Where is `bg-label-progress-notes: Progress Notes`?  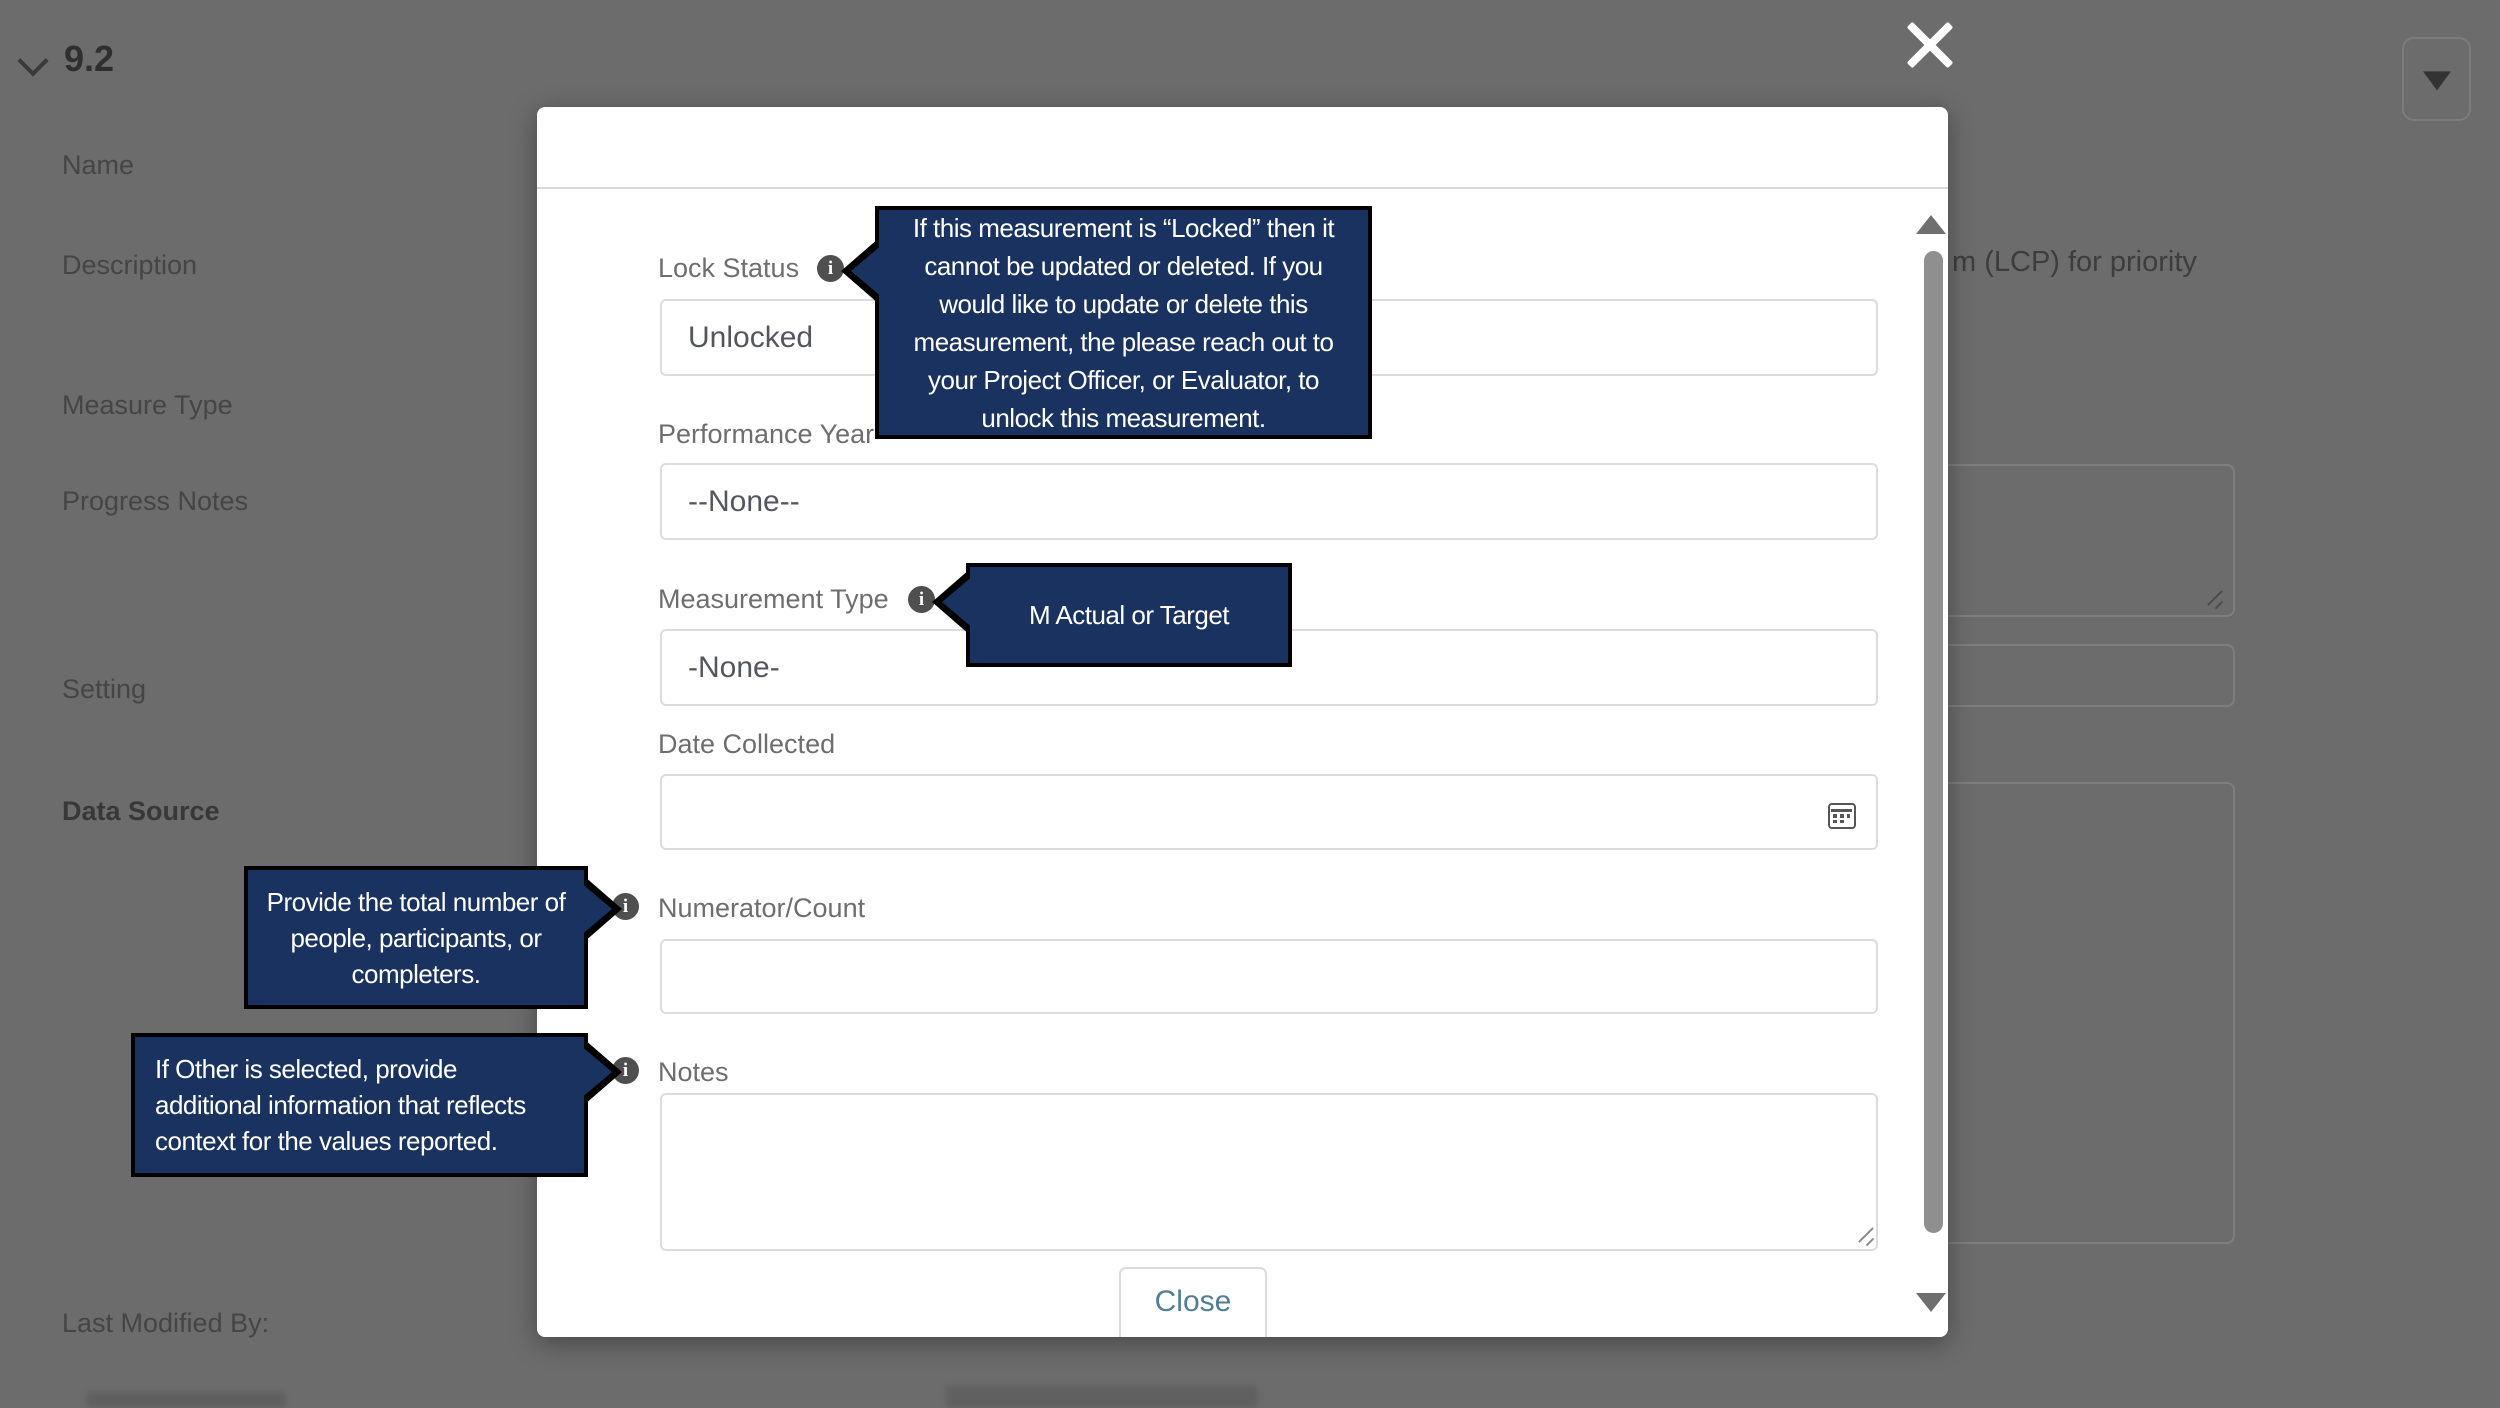
bg-label-progress-notes: Progress Notes is located at coordinates (155, 501).